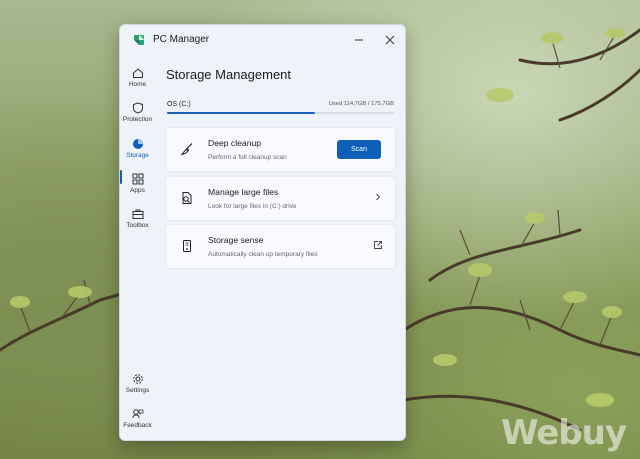  What do you see at coordinates (247, 157) in the screenshot?
I see `card-subtitle: Perform a full cleanup scan` at bounding box center [247, 157].